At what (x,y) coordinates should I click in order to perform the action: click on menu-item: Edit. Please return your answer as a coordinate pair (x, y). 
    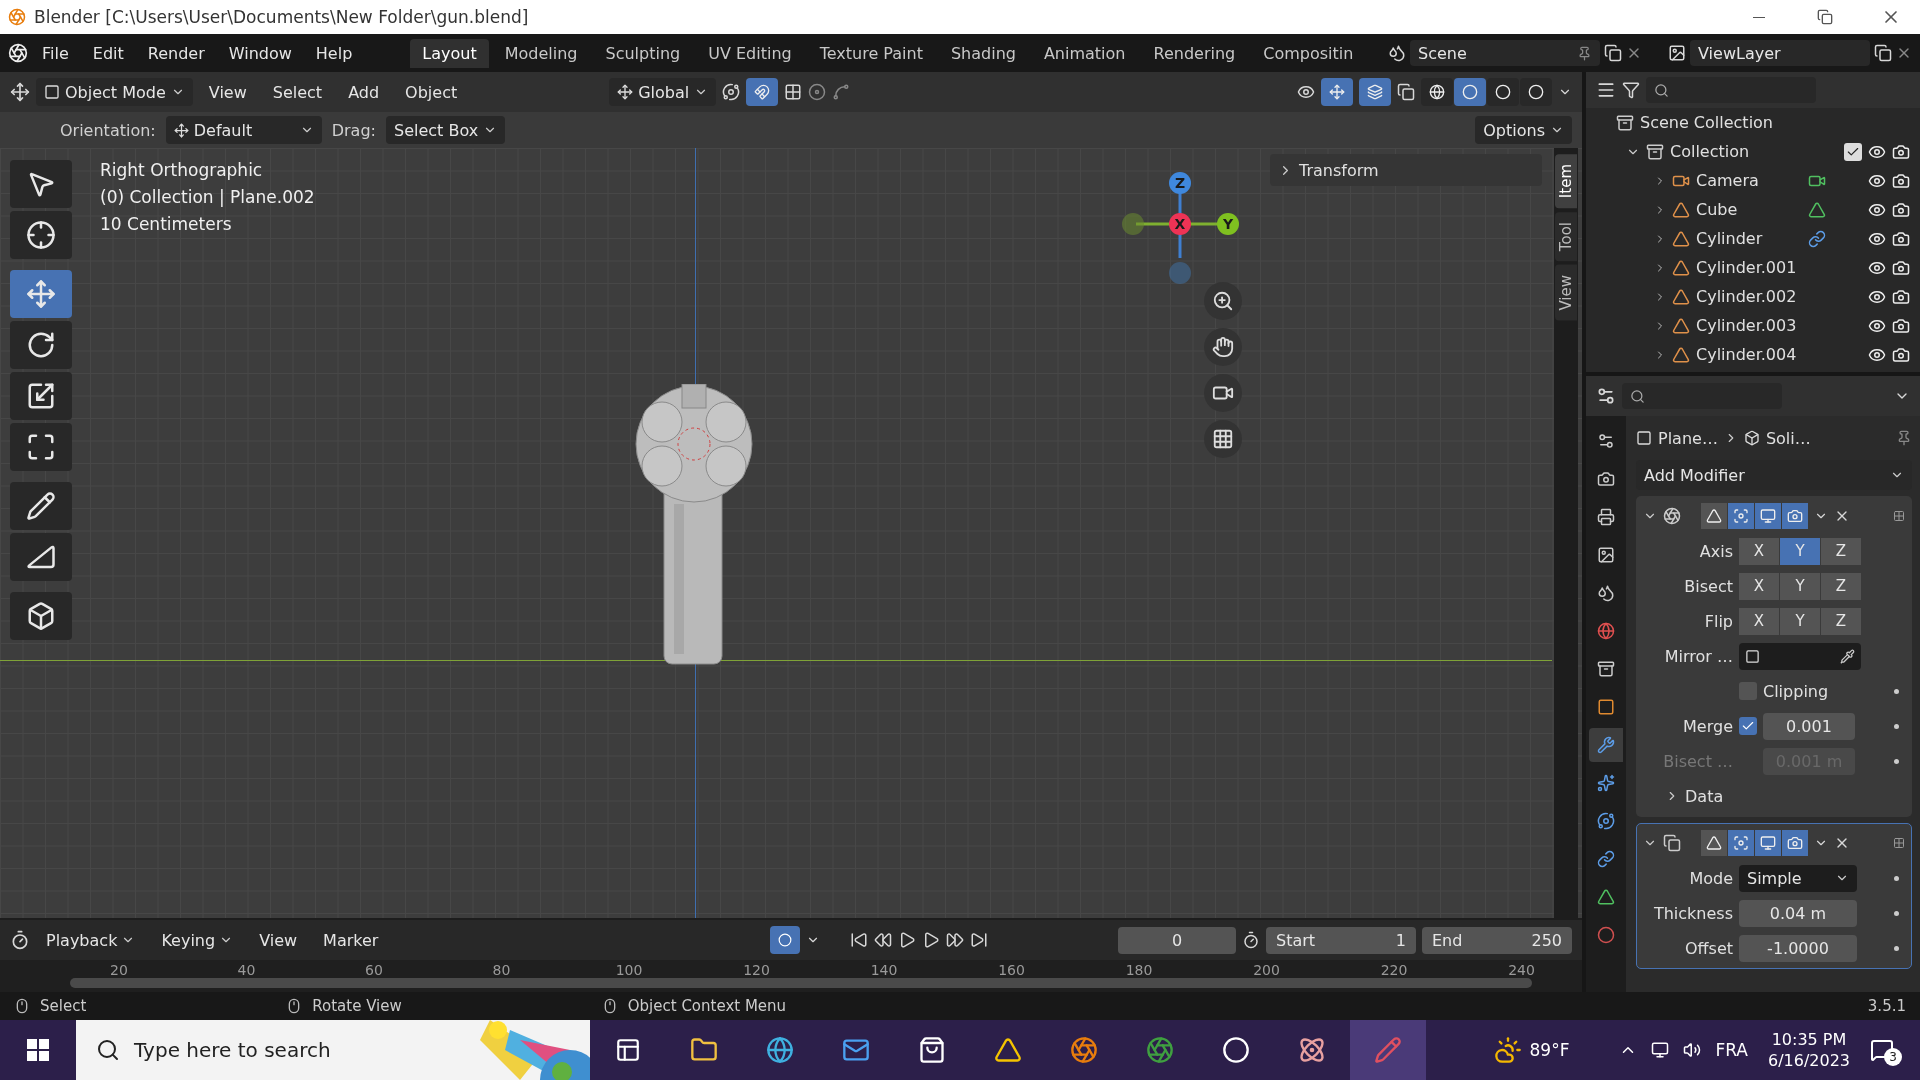
    Looking at the image, I should click on (108, 53).